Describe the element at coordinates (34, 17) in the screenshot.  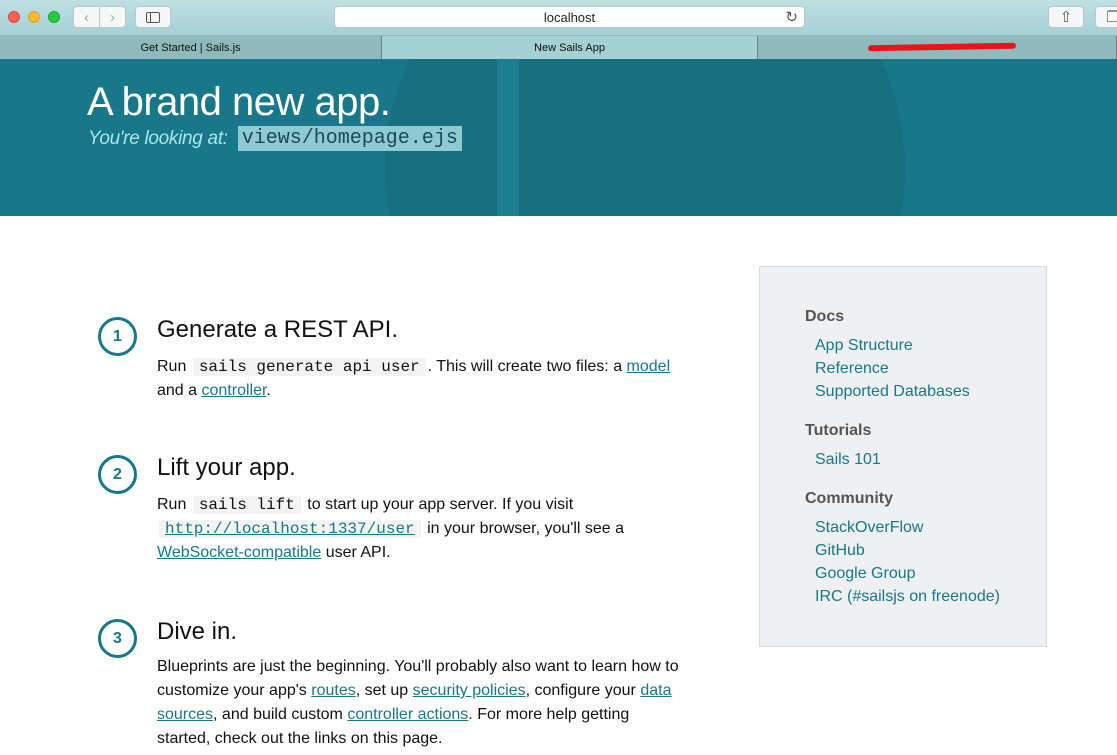
I see `minimize-window-button` at that location.